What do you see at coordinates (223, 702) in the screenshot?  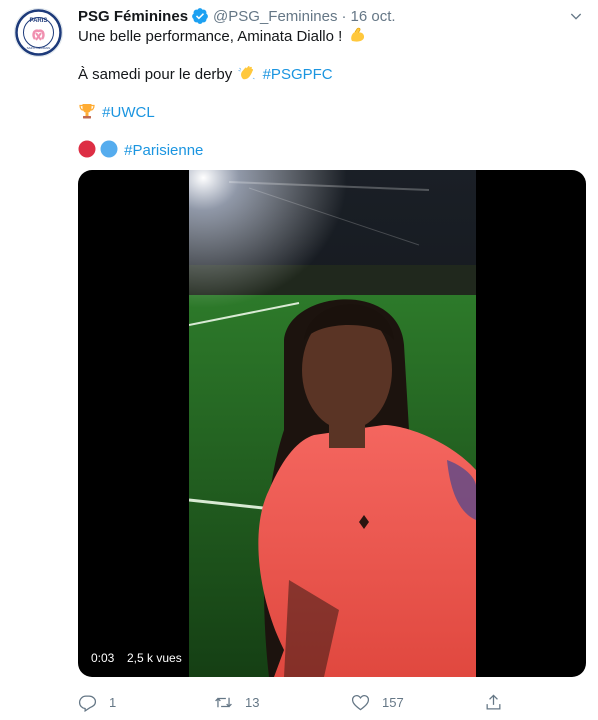 I see `retweet-icon` at bounding box center [223, 702].